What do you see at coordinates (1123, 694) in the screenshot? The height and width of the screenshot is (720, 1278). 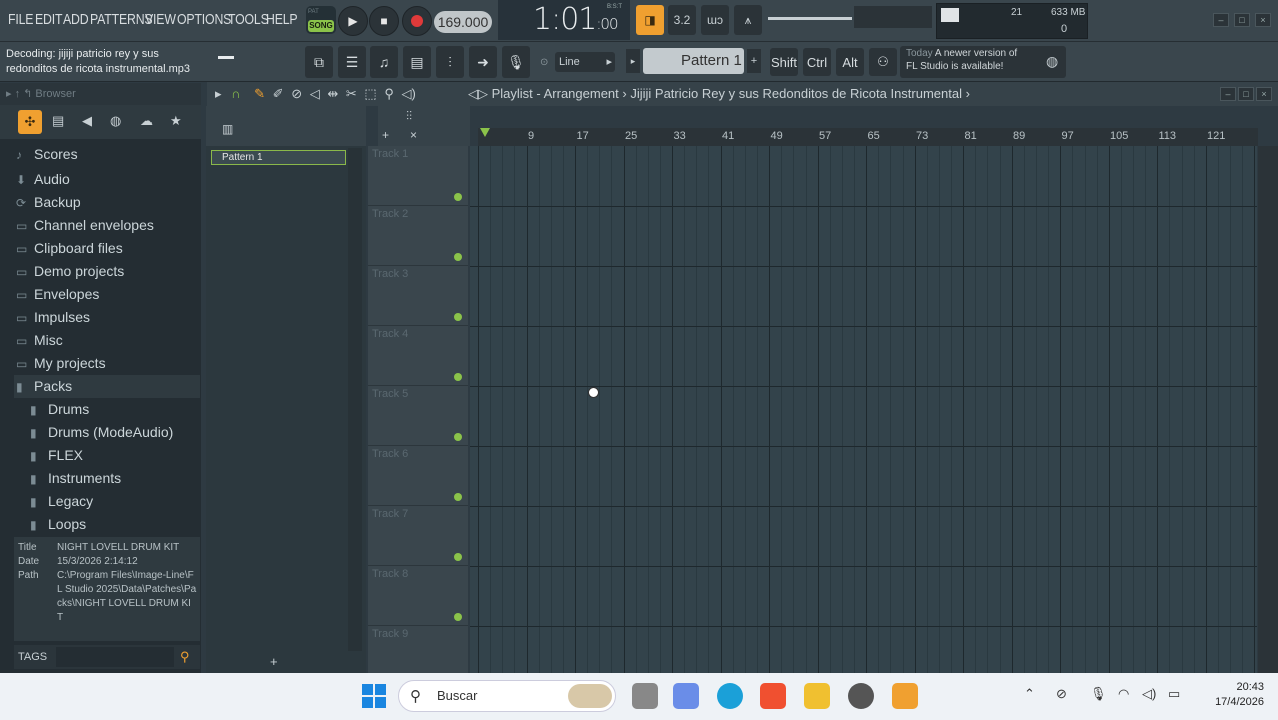 I see `wifi-icon: ◠` at bounding box center [1123, 694].